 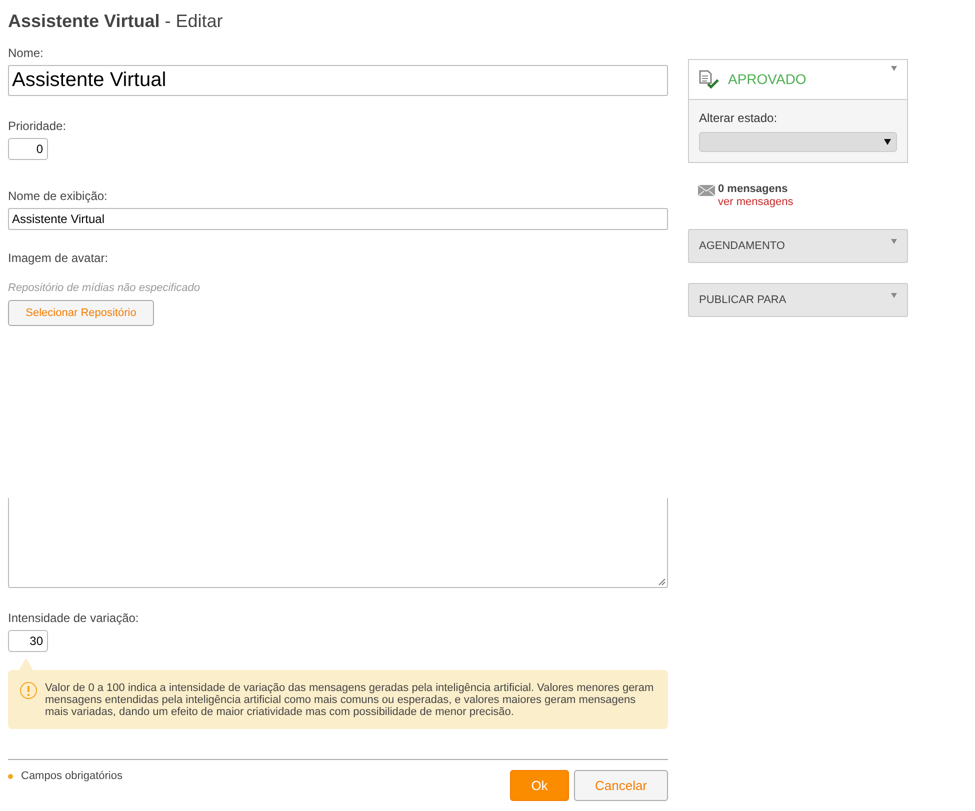 What do you see at coordinates (28, 641) in the screenshot?
I see `number-input: 30` at bounding box center [28, 641].